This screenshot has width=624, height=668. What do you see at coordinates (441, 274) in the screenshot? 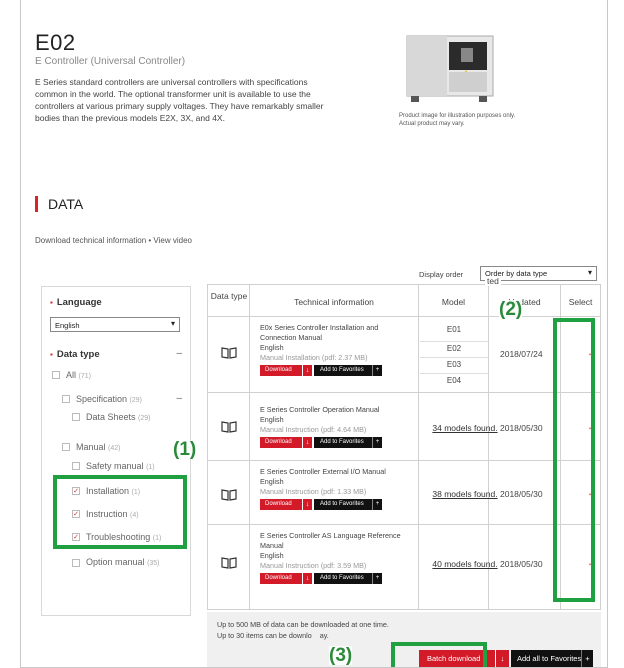
I see `display-order-label: Display order` at bounding box center [441, 274].